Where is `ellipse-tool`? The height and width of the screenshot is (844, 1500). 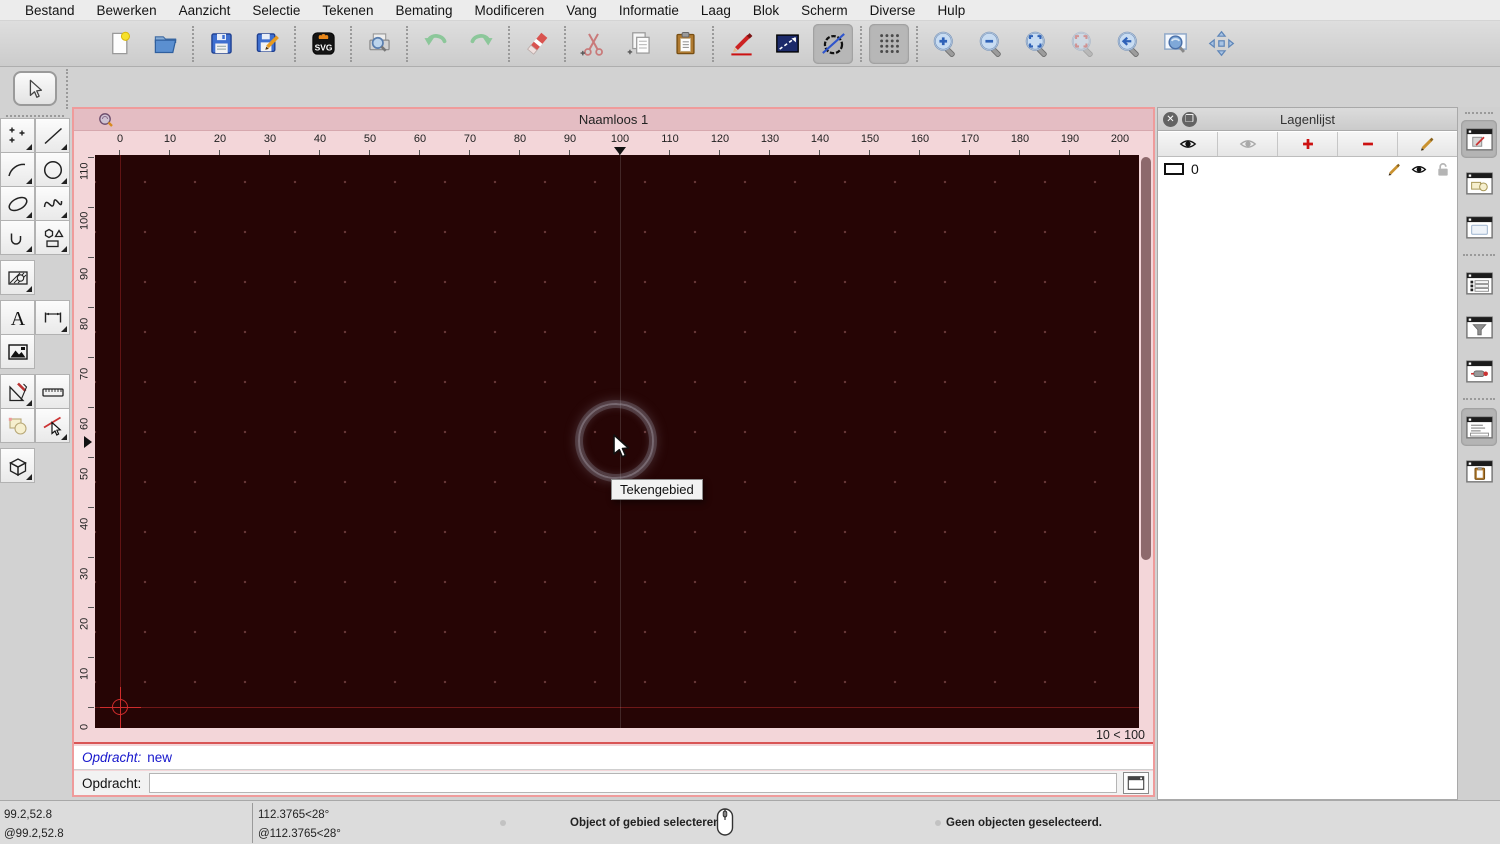
ellipse-tool is located at coordinates (17, 203).